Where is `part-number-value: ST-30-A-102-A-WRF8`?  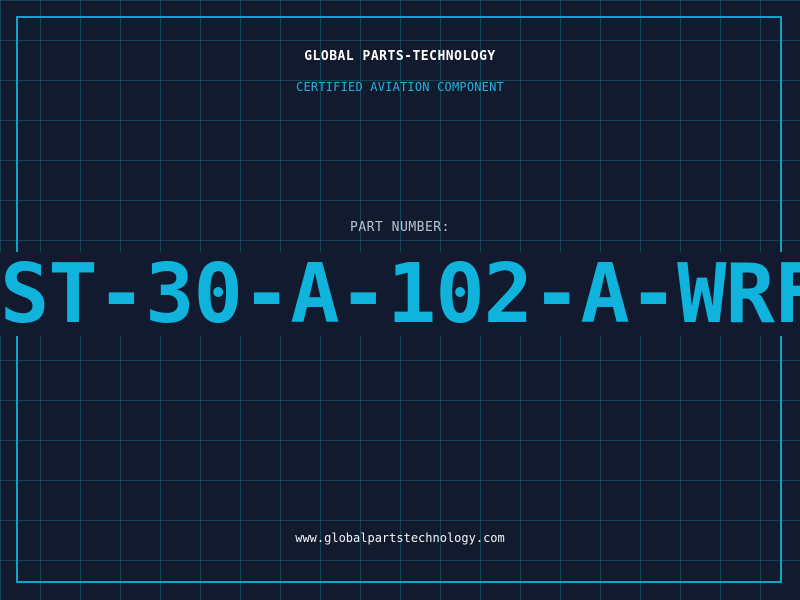 part-number-value: ST-30-A-102-A-WRF8 is located at coordinates (400, 294).